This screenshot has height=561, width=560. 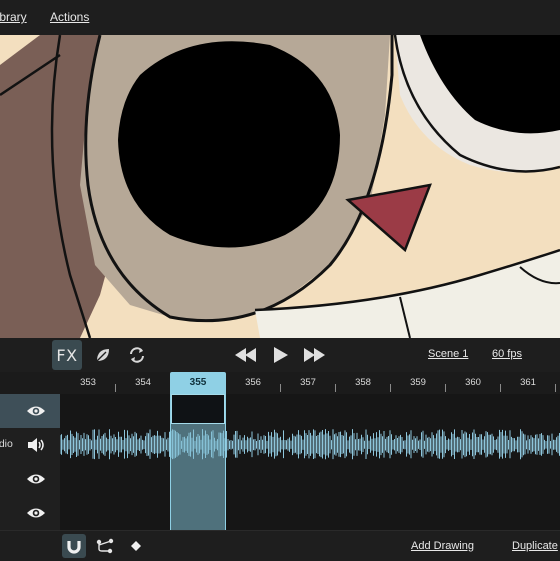 I want to click on frame-ruler: 353 354 356 357 358 359 360 361, so click(x=280, y=383).